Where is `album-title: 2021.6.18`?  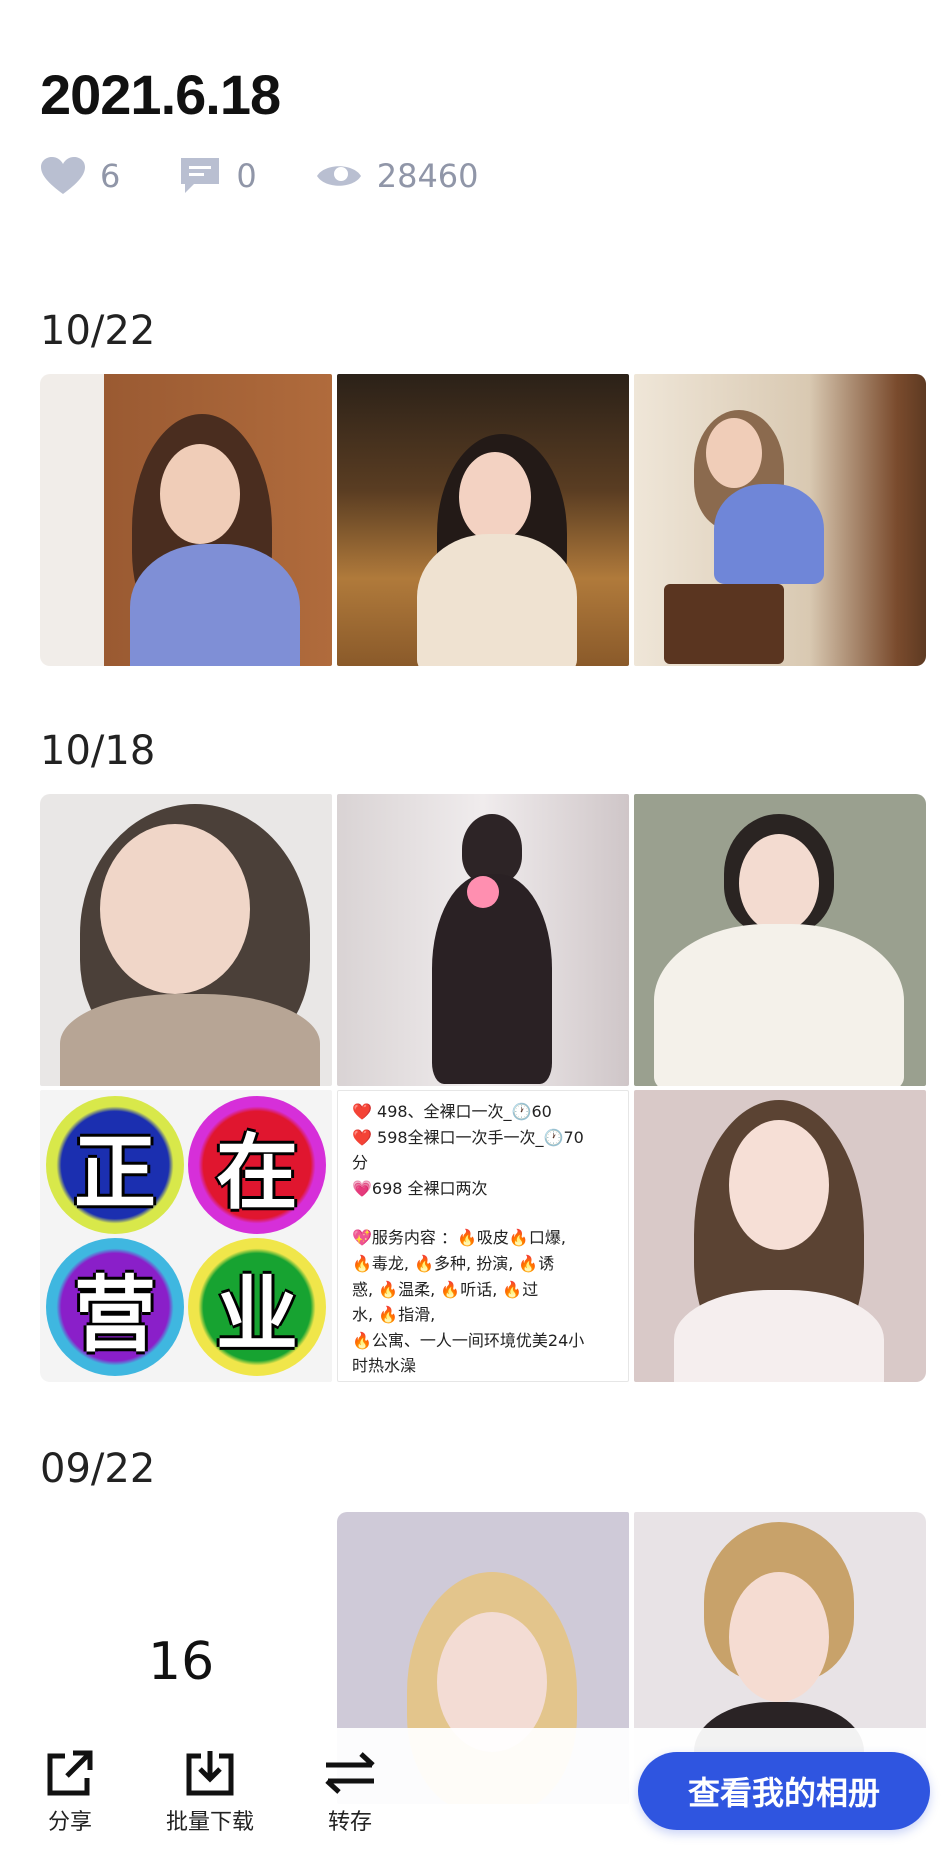 album-title: 2021.6.18 is located at coordinates (160, 94).